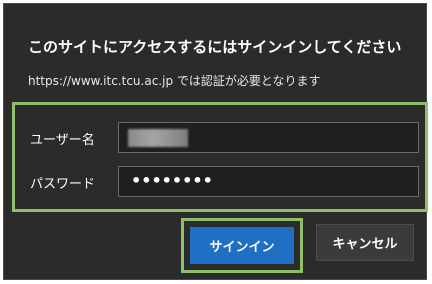 This screenshot has width=432, height=284. I want to click on sign-in-highlight: サインイン, so click(242, 245).